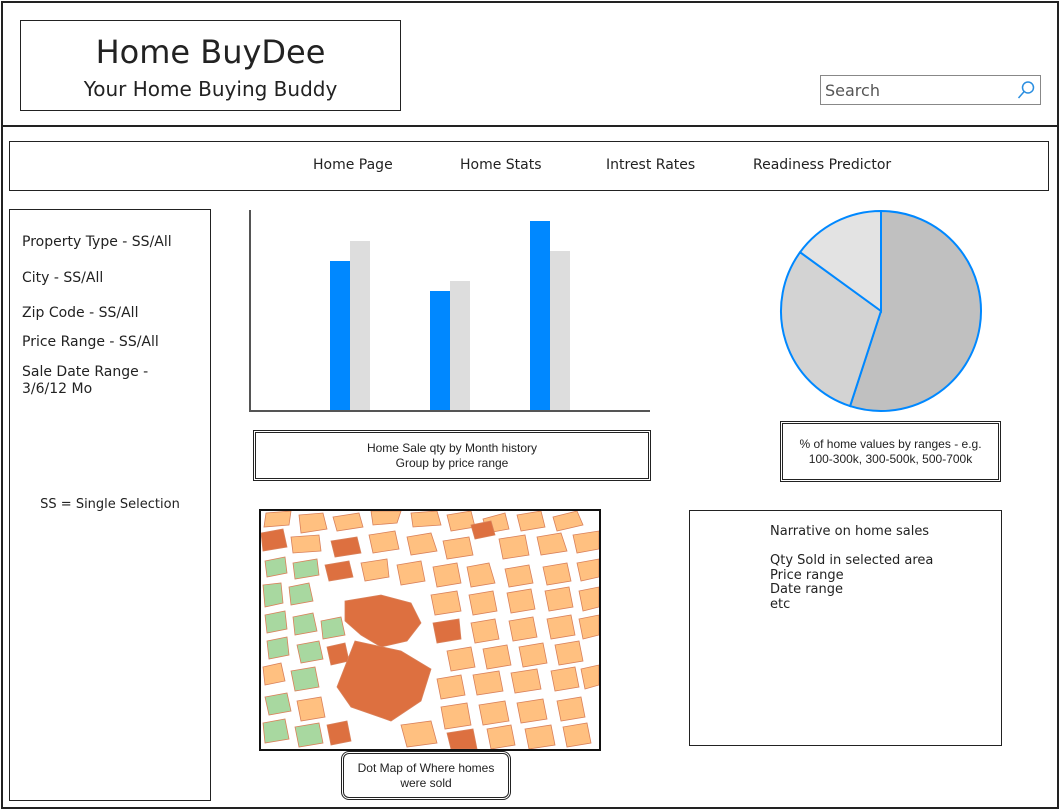 The height and width of the screenshot is (811, 1061). I want to click on narrative-title: Narrative on home sales, so click(850, 531).